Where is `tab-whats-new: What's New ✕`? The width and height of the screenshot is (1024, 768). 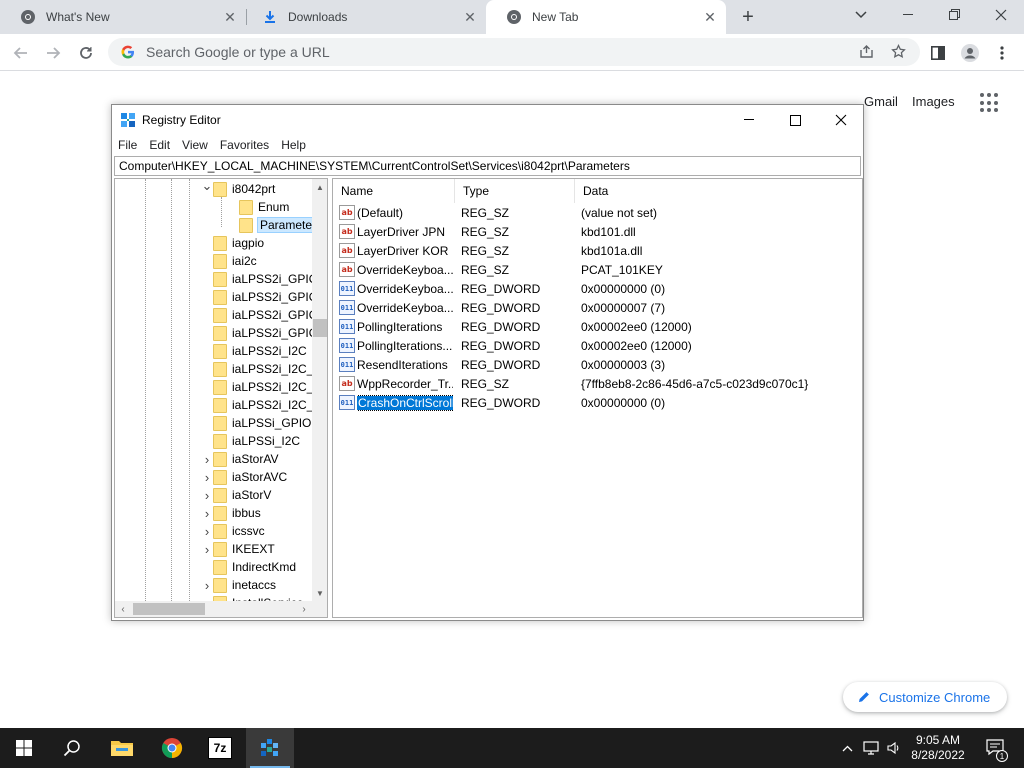
tab-whats-new: What's New ✕ is located at coordinates (123, 17).